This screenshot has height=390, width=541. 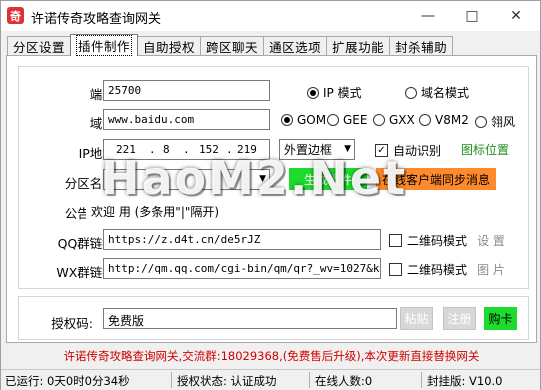 I want to click on maximize-icon: □, so click(x=472, y=16).